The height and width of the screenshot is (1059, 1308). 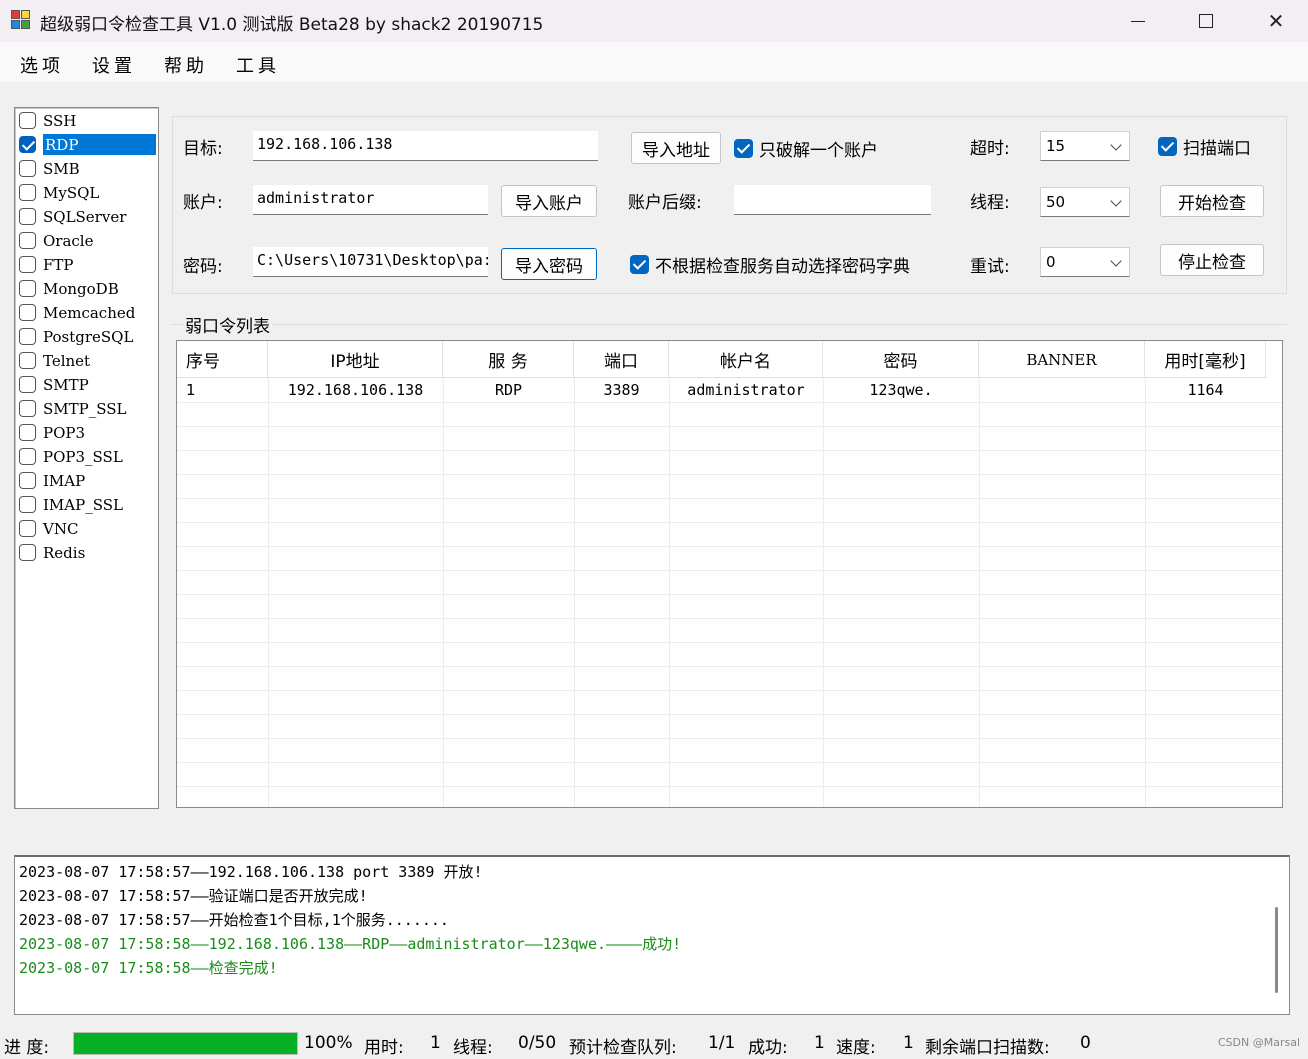 What do you see at coordinates (60, 120) in the screenshot?
I see `service-label: SSH` at bounding box center [60, 120].